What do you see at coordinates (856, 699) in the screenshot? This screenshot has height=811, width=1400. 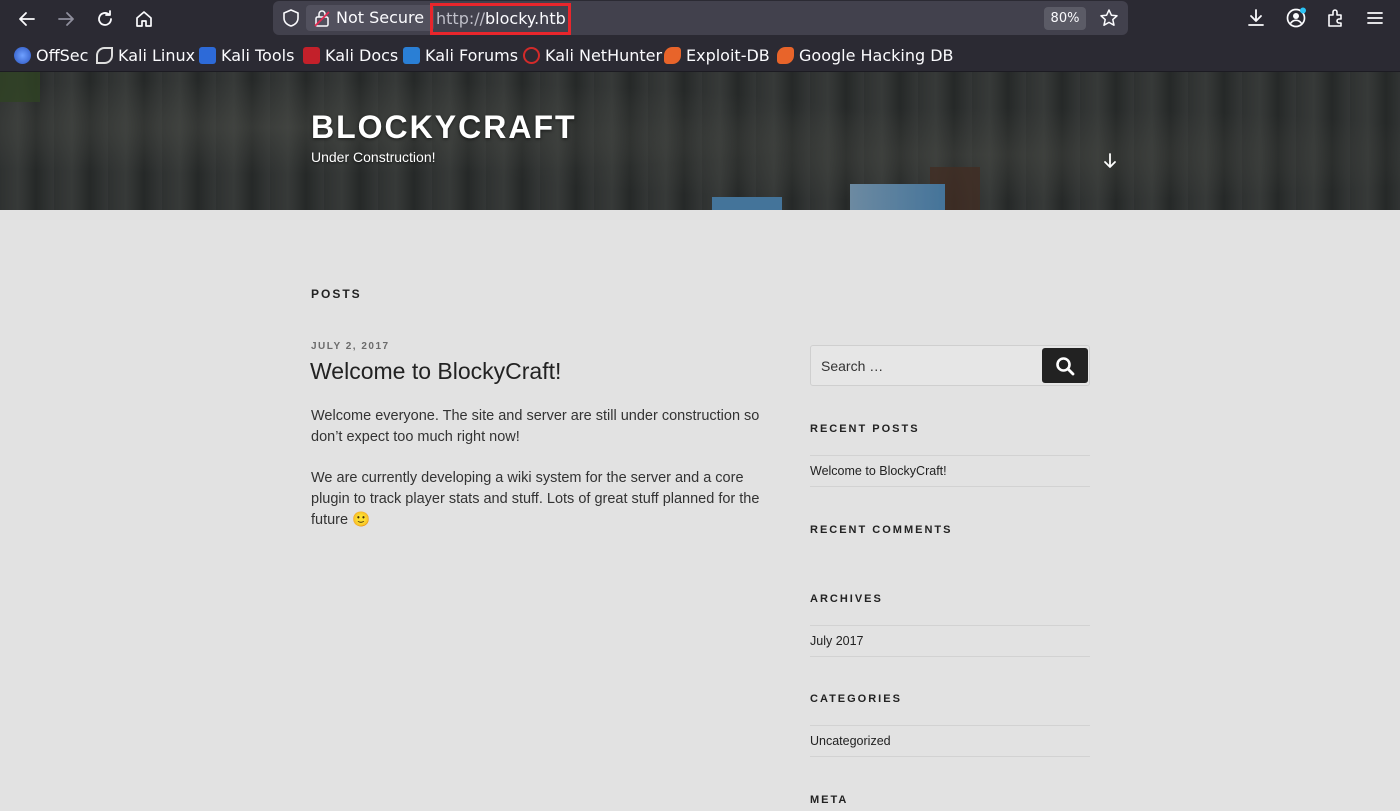 I see `categories-title: CATEGORIES` at bounding box center [856, 699].